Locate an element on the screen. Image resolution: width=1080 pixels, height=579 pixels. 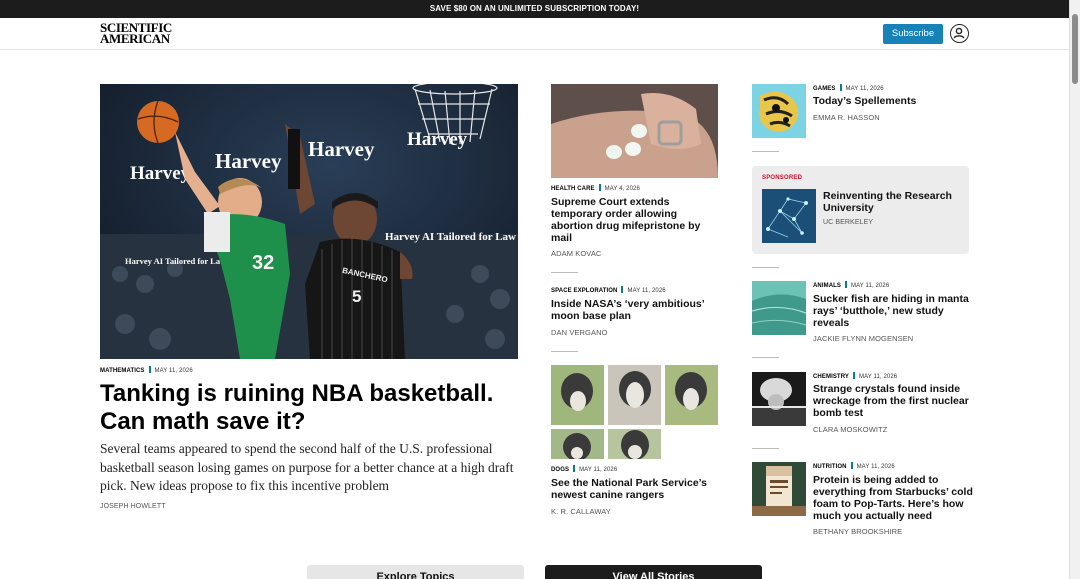
right-item-1-meta: ANIMALS MAY 11, 2026 is located at coordinates (851, 285).